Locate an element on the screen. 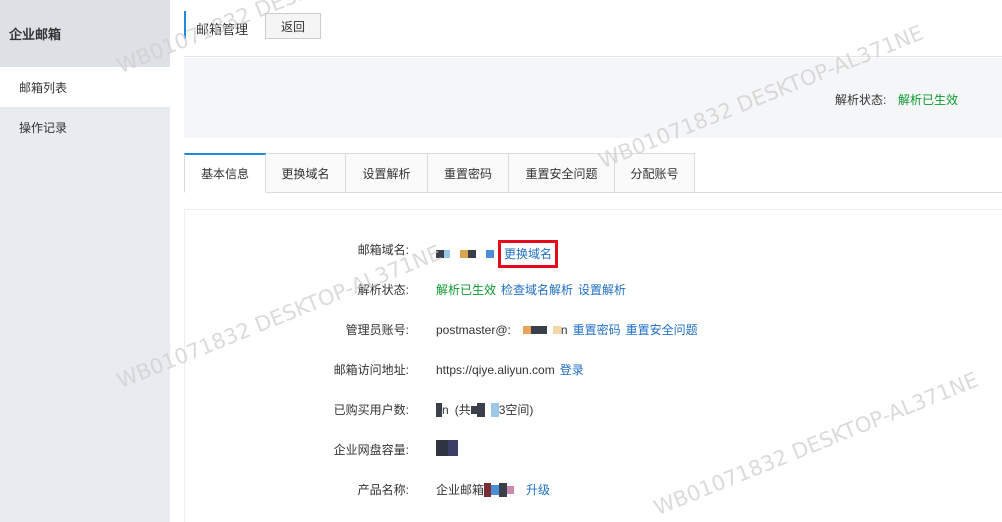 This screenshot has height=522, width=1002. disk-label: 企业网盘容量: is located at coordinates (371, 450).